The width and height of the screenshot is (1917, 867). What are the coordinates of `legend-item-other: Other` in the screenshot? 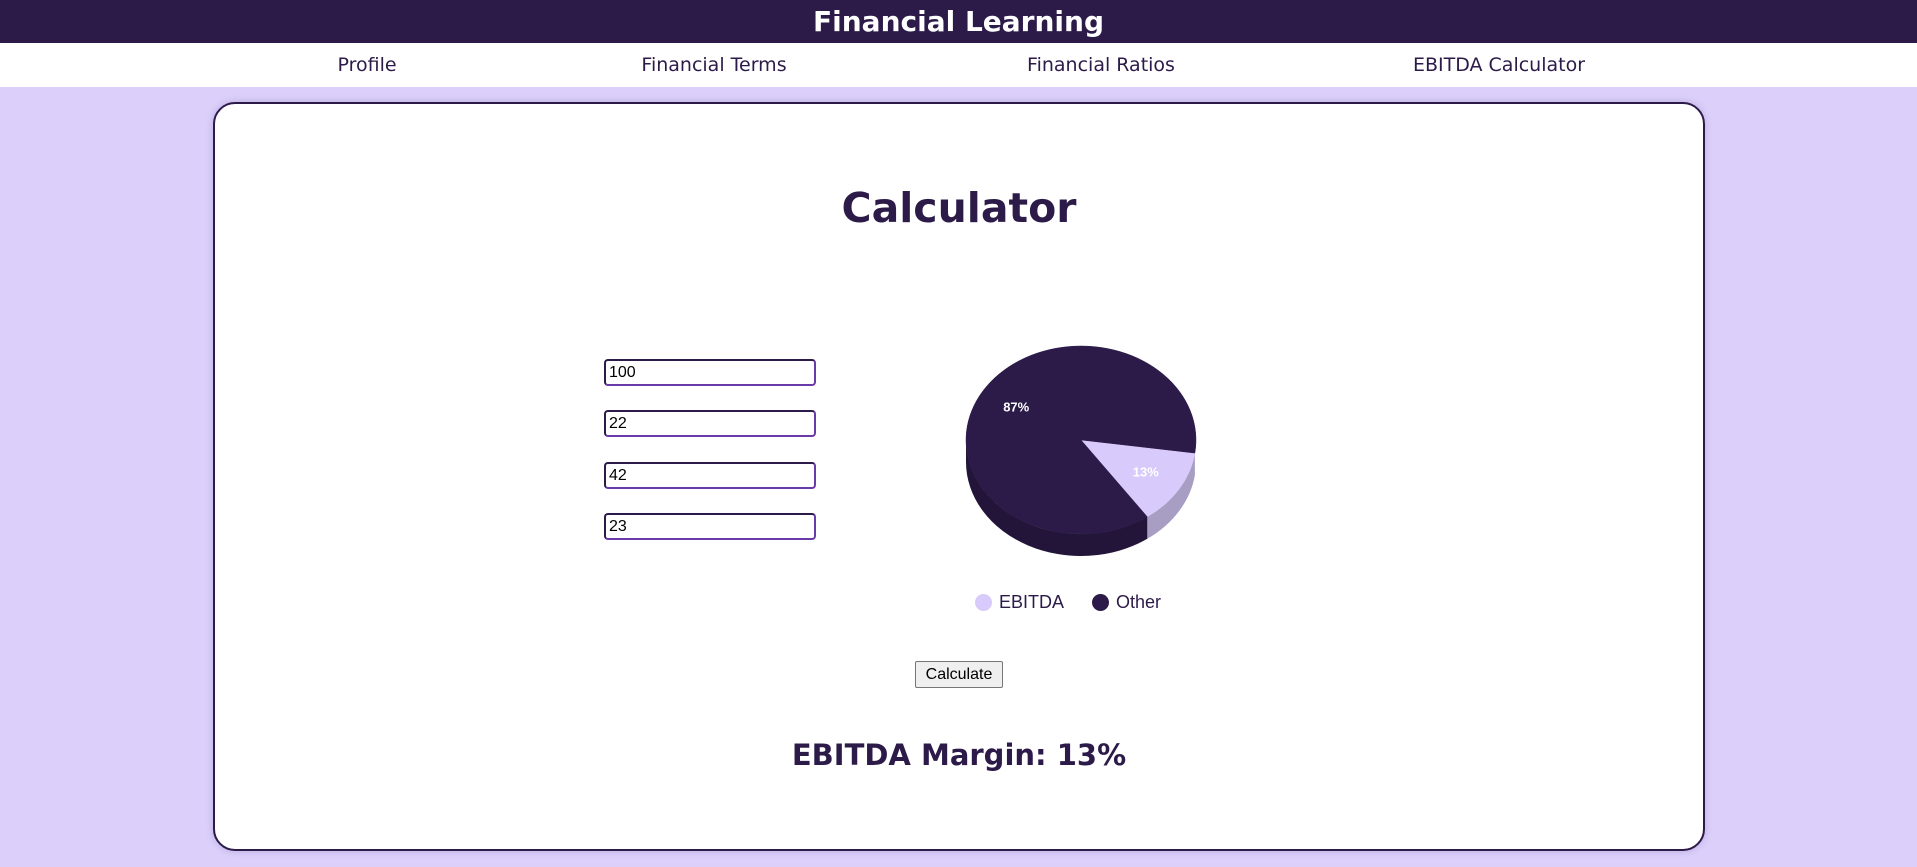 It's located at (1126, 602).